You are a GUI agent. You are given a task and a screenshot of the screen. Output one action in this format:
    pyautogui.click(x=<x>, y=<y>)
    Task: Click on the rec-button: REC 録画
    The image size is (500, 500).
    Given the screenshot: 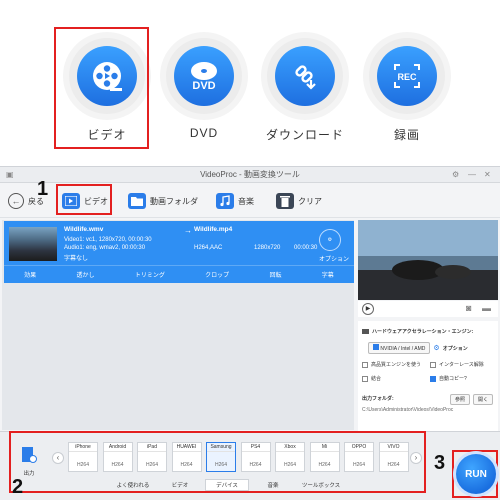 What is the action you would take?
    pyautogui.click(x=407, y=93)
    